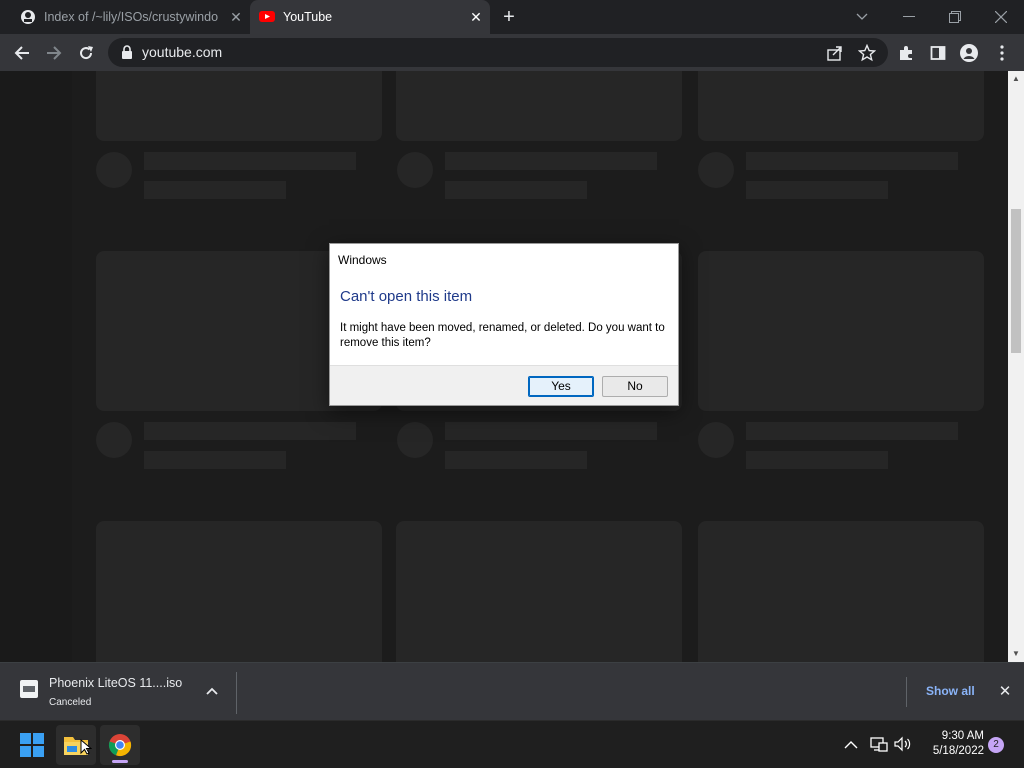 The height and width of the screenshot is (768, 1024). Describe the element at coordinates (1016, 79) in the screenshot. I see `scroll-up-arrow-icon: ▲` at that location.